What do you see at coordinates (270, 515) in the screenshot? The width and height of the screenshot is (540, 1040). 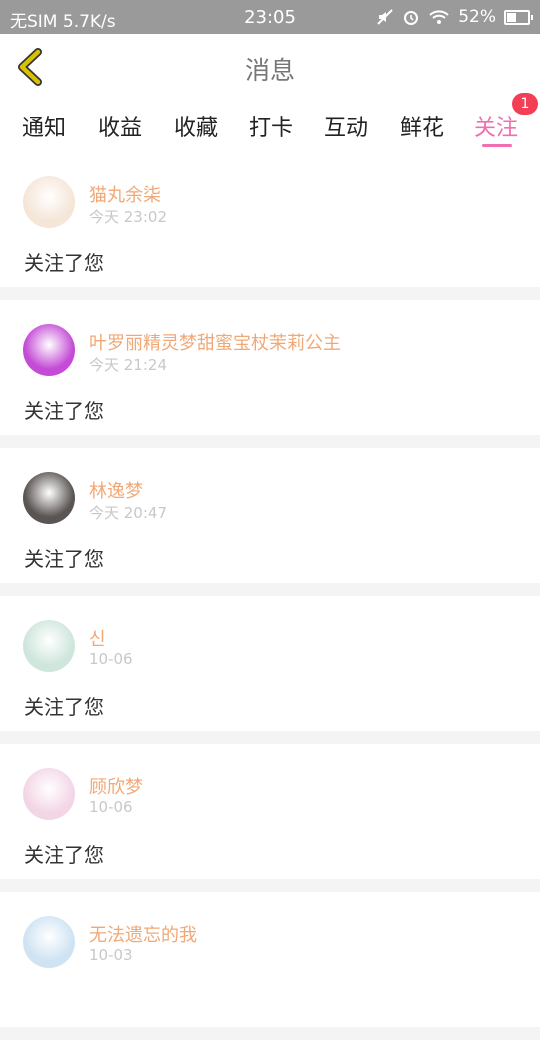 I see `list-item: 林逸梦 今天 20:47 关注了您` at bounding box center [270, 515].